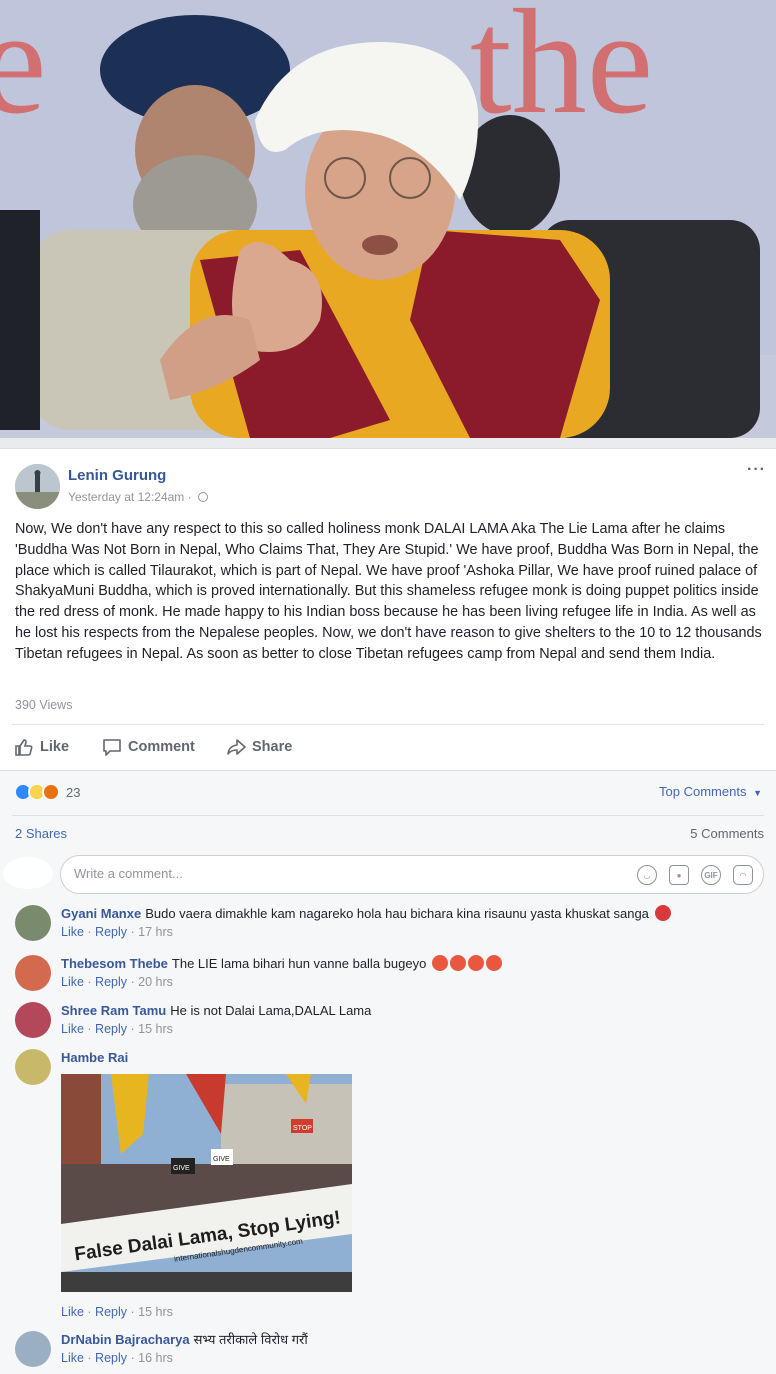 This screenshot has height=1374, width=776. Describe the element at coordinates (101, 913) in the screenshot. I see `commenter-name: Gyani Manxe` at that location.